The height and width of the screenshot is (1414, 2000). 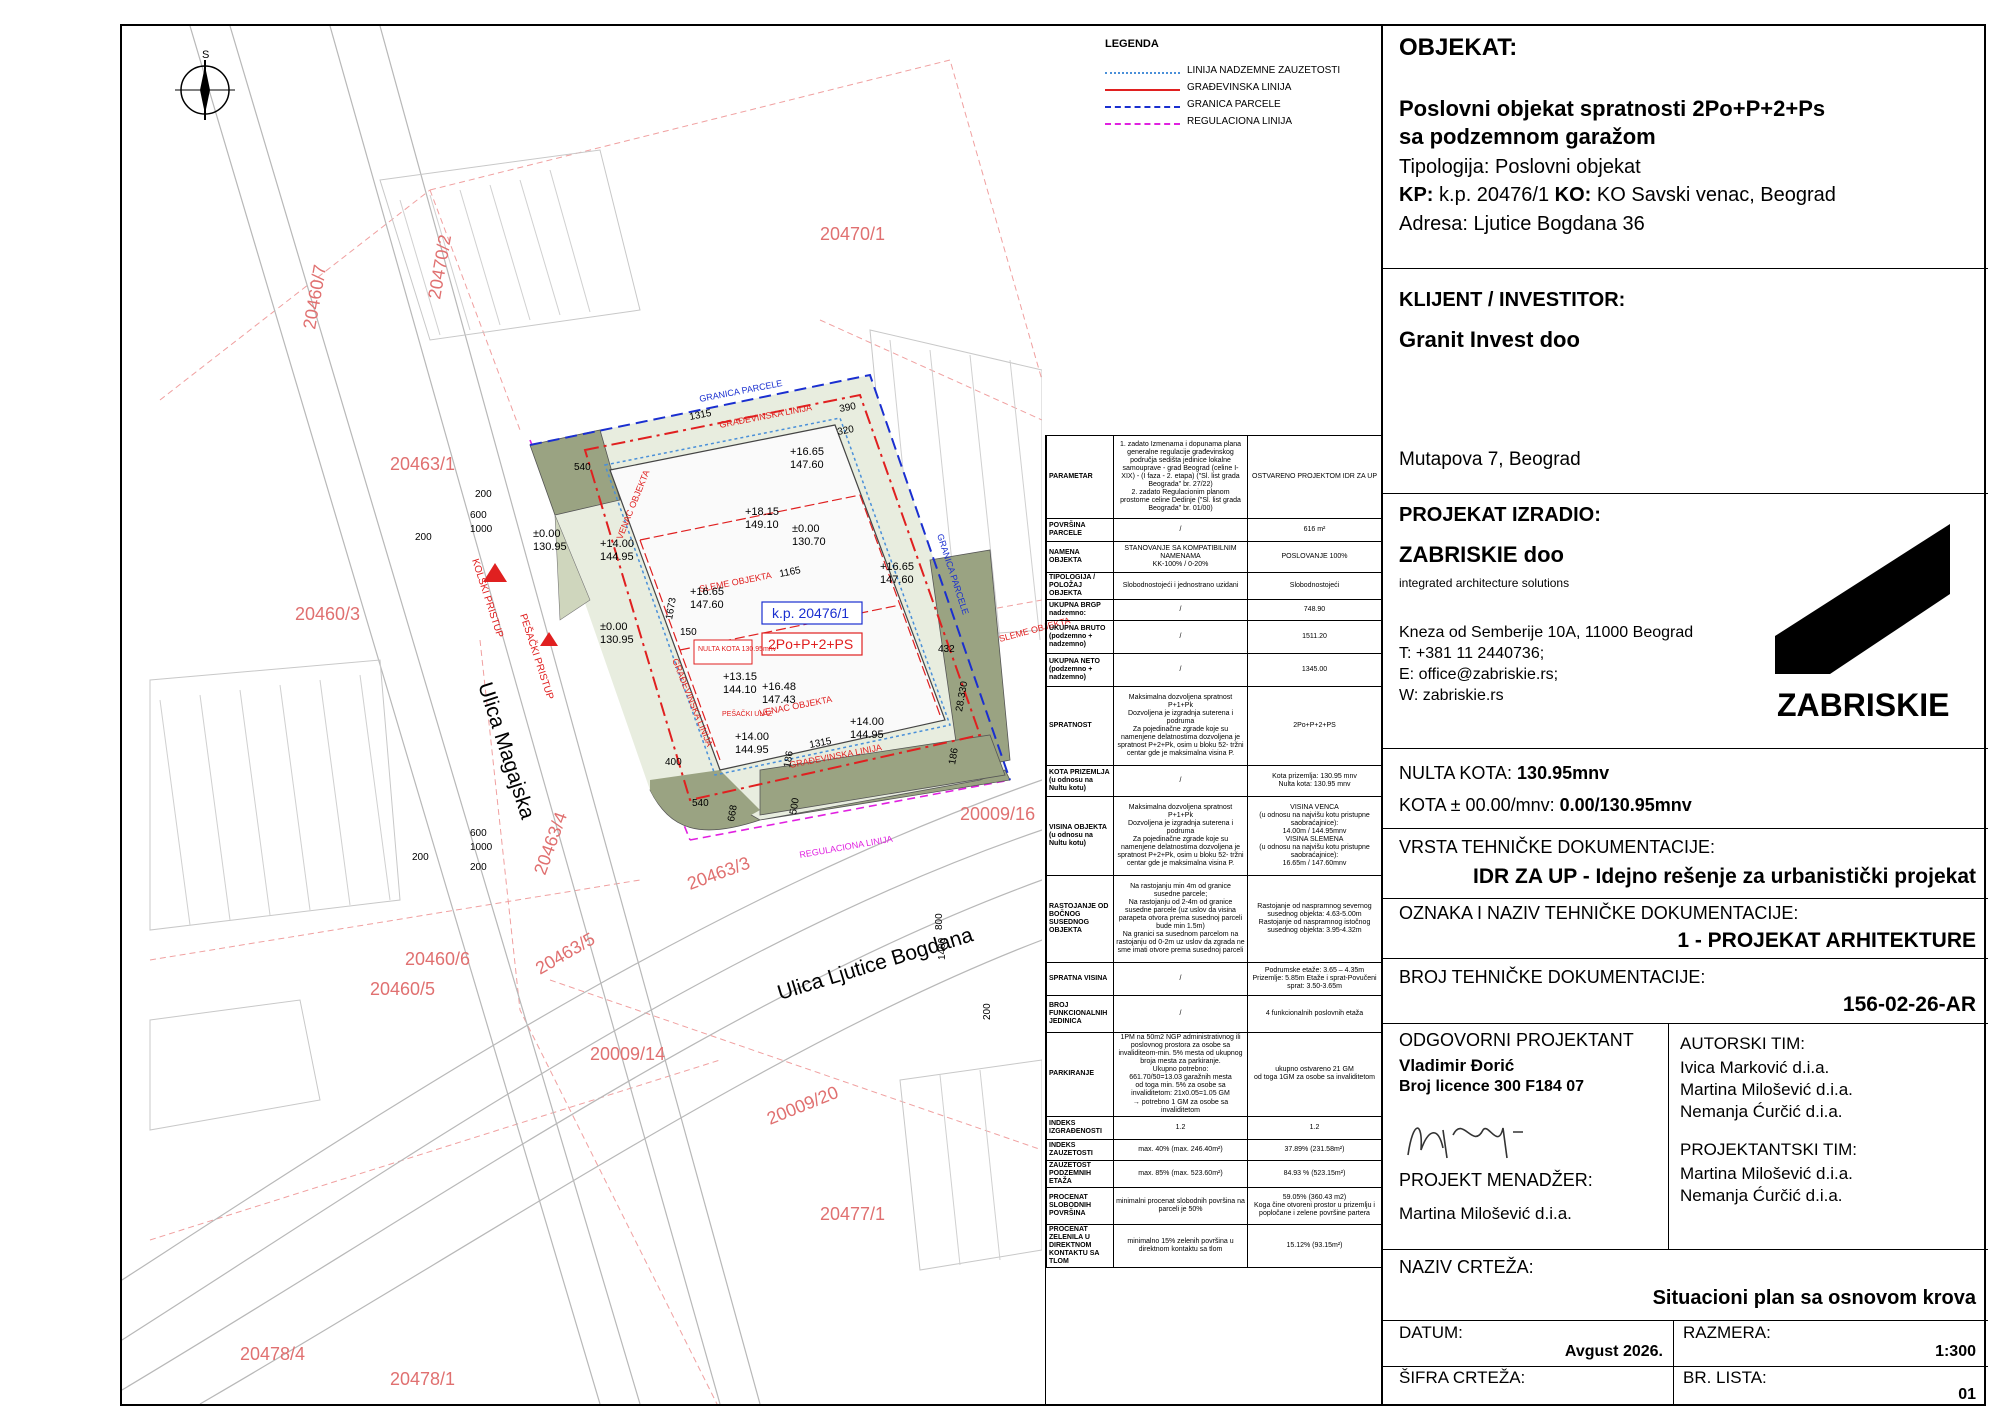 I want to click on reference-level: KOTA ± 00.00/mnv: 0.00/130.95mnv, so click(x=1545, y=805).